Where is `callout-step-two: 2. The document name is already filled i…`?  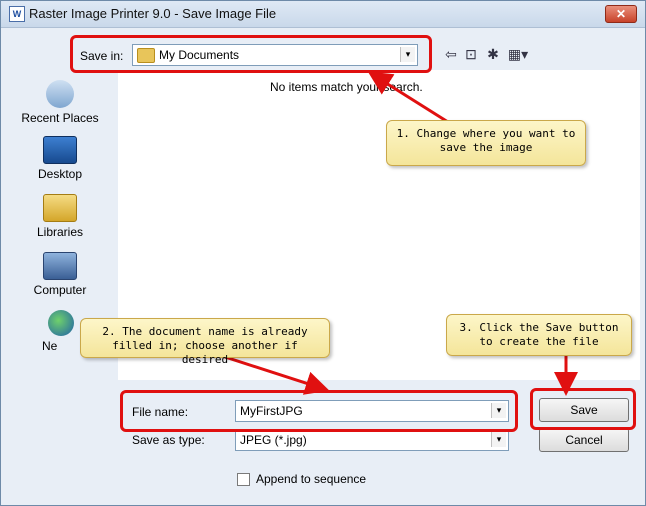
callout-step-two: 2. The document name is already filled i… is located at coordinates (205, 342).